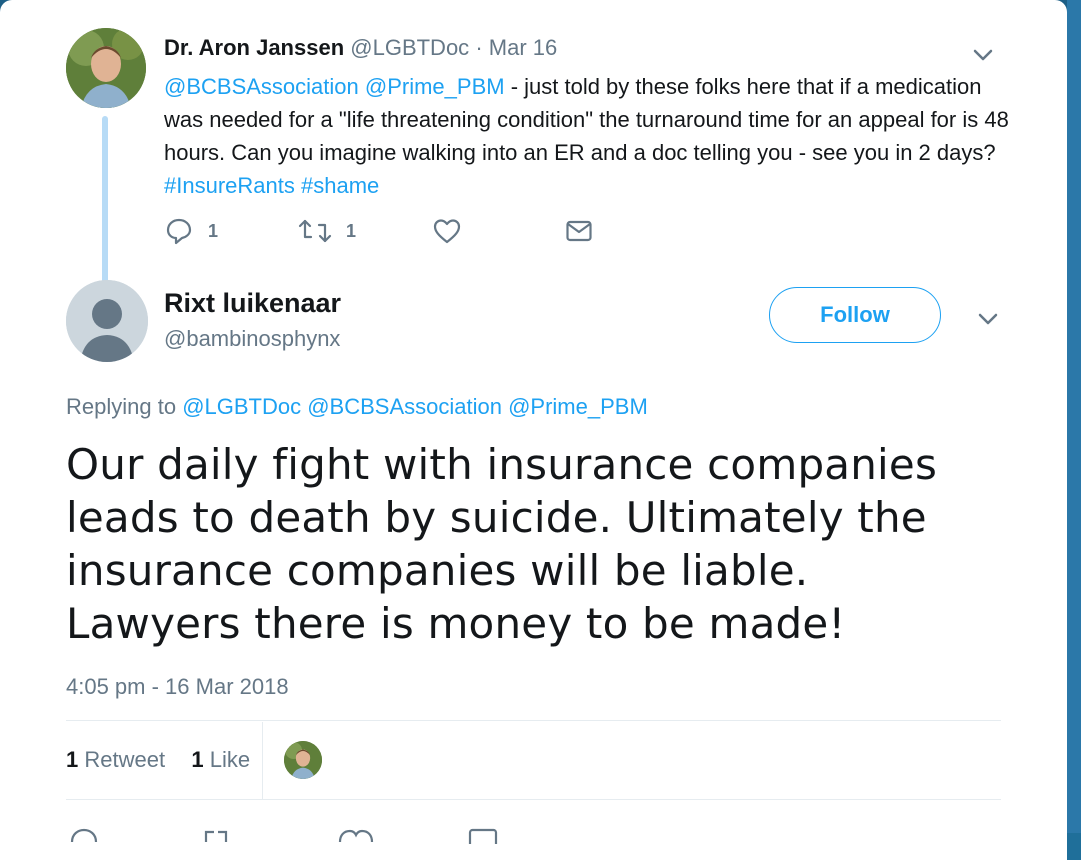 Image resolution: width=1081 pixels, height=860 pixels. What do you see at coordinates (197, 759) in the screenshot?
I see `likes-count: 1` at bounding box center [197, 759].